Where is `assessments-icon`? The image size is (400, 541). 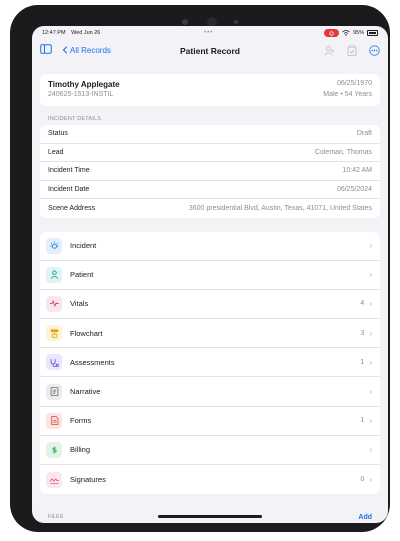 assessments-icon is located at coordinates (54, 362).